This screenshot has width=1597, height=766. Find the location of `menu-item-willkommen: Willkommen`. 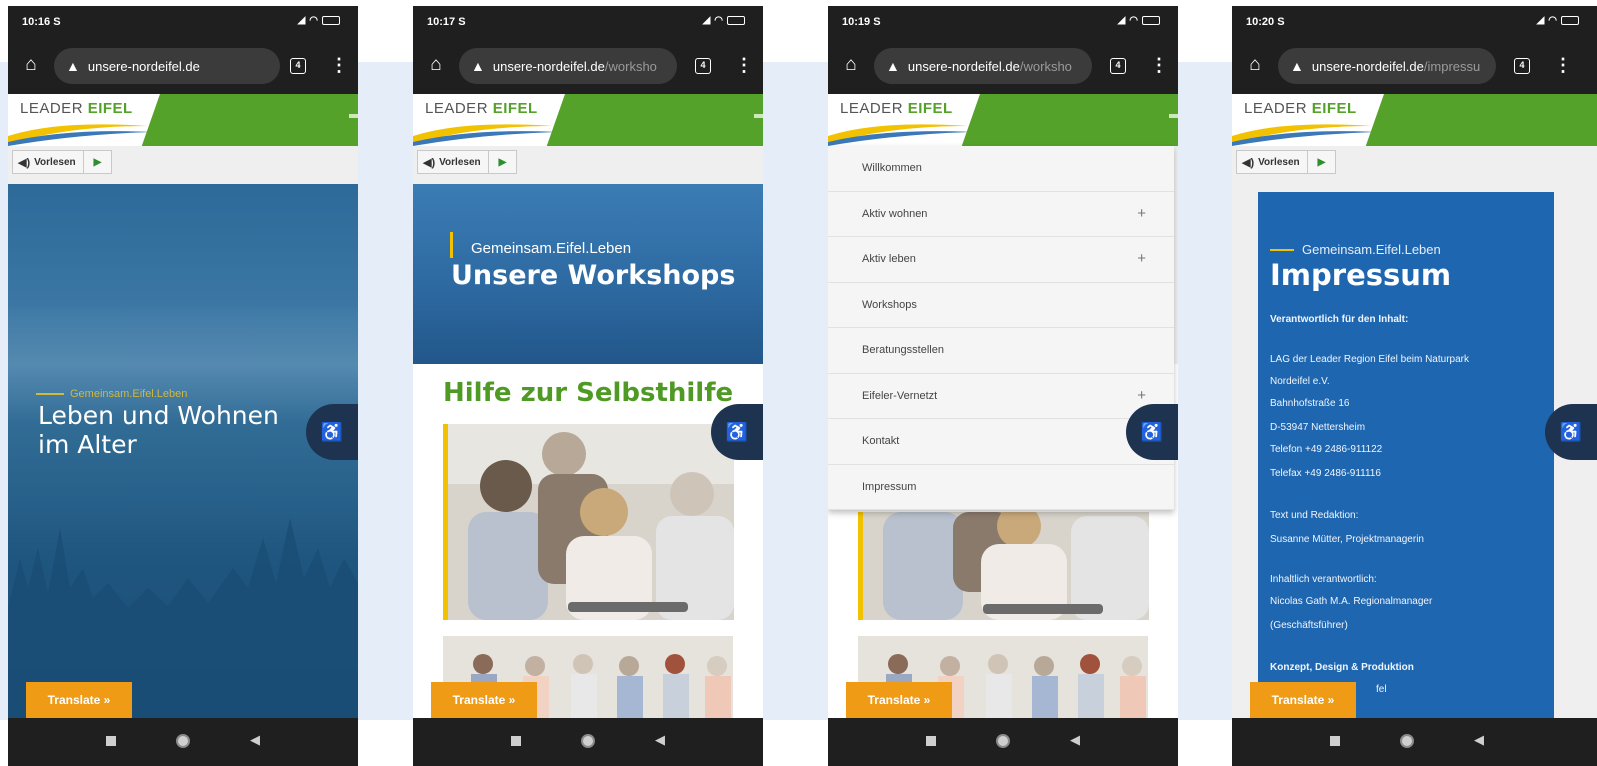

menu-item-willkommen: Willkommen is located at coordinates (1001, 169).